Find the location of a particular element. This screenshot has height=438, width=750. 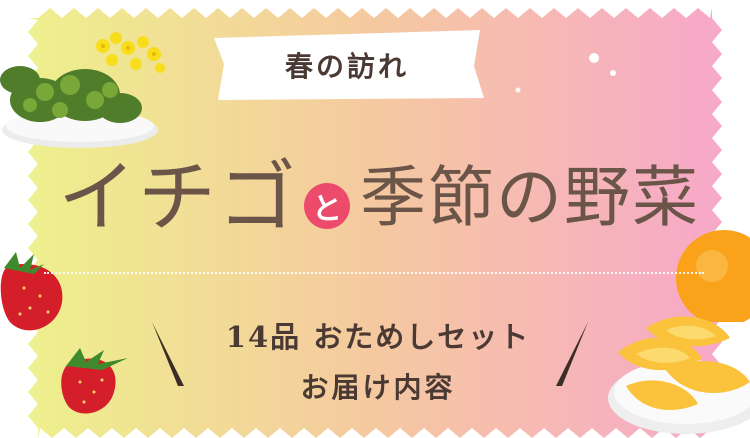

yellow-flowers-image is located at coordinates (130, 52).